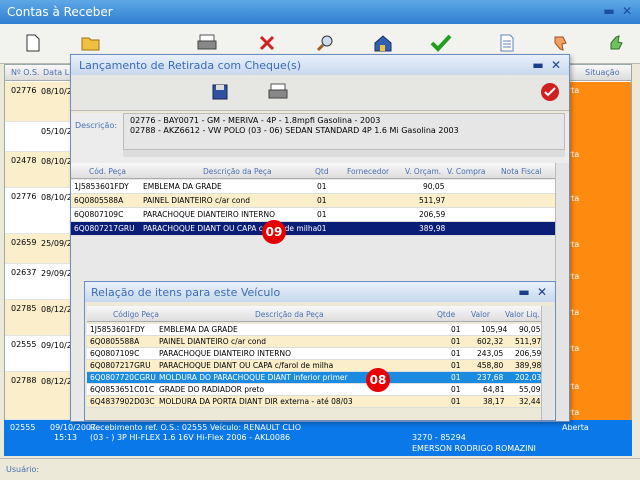  What do you see at coordinates (320, 12) in the screenshot?
I see `main-titlebar: Contas à Receber ▬ ✕` at bounding box center [320, 12].